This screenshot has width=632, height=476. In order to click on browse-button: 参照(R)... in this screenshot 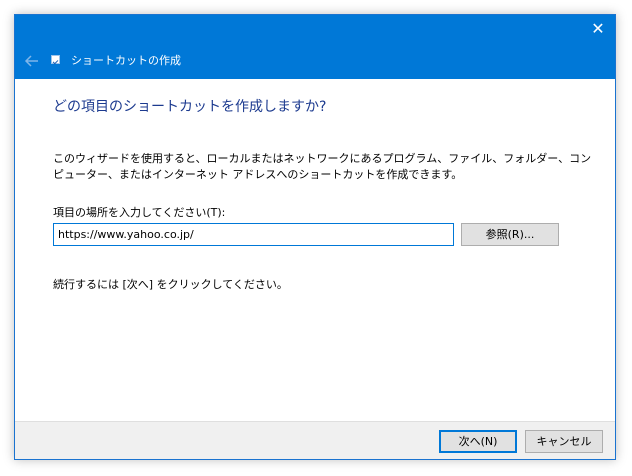, I will do `click(510, 234)`.